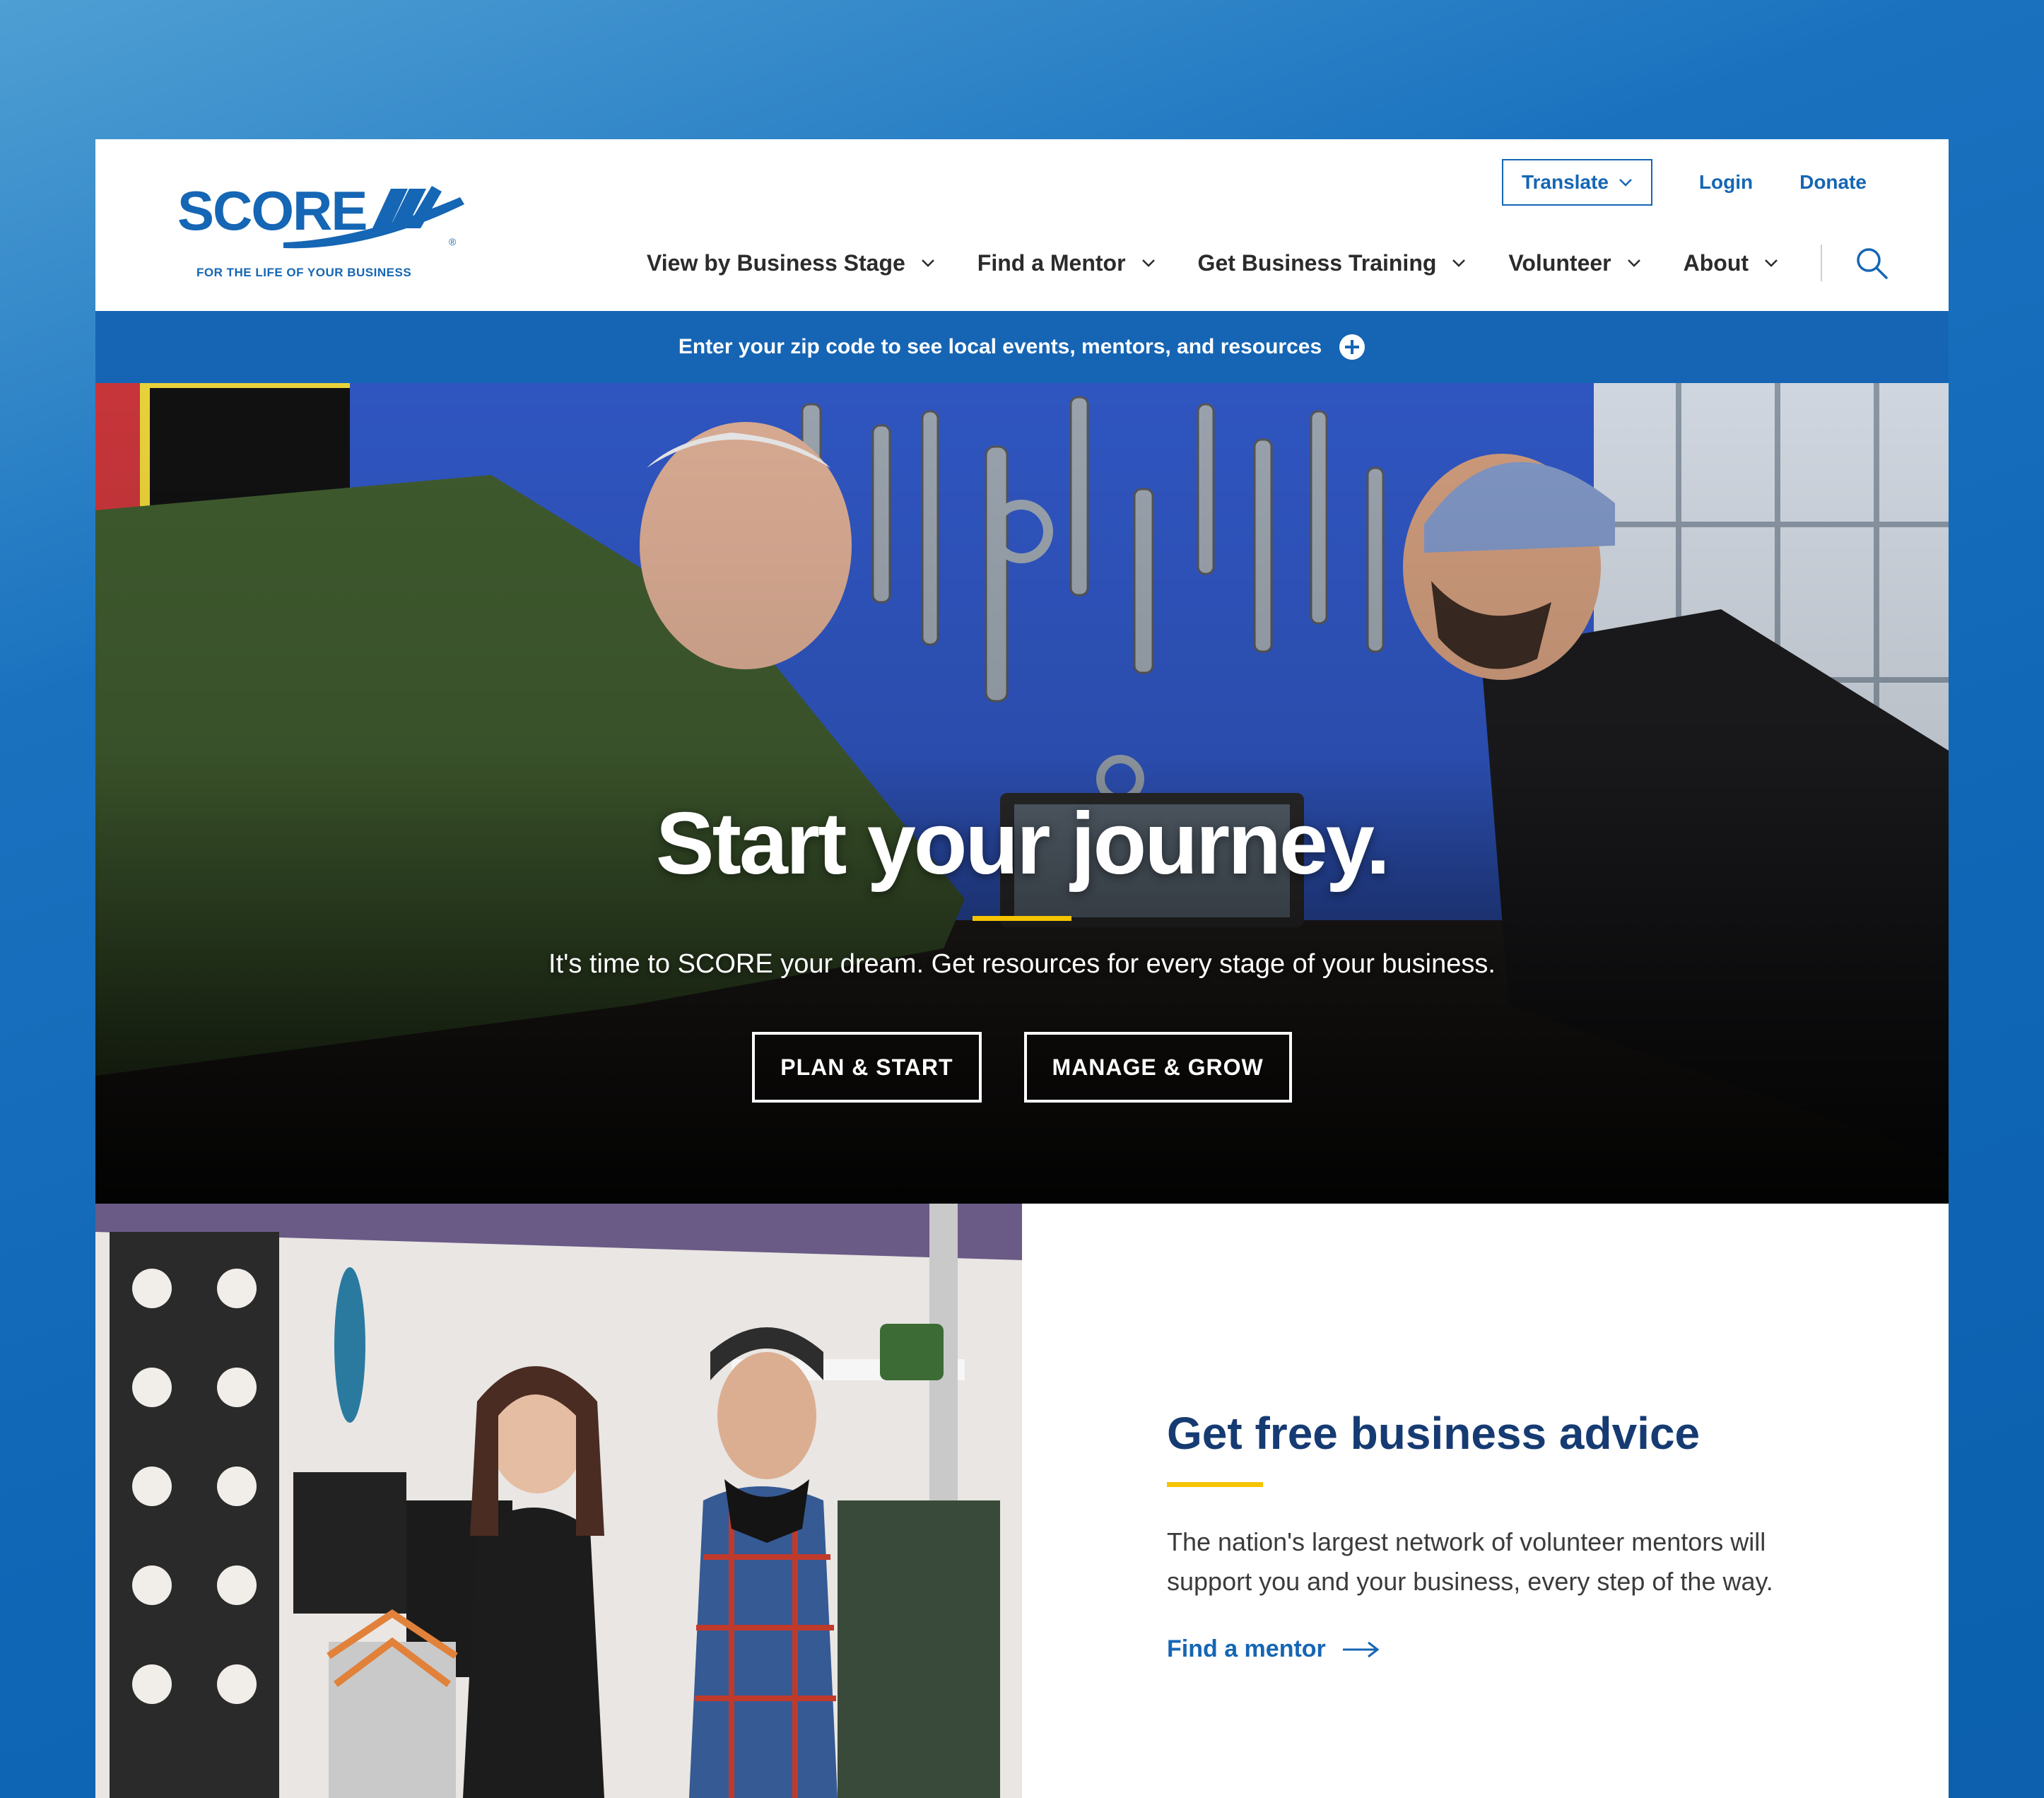  Describe the element at coordinates (1684, 183) in the screenshot. I see `utility-nav: Translate Login Donate` at that location.